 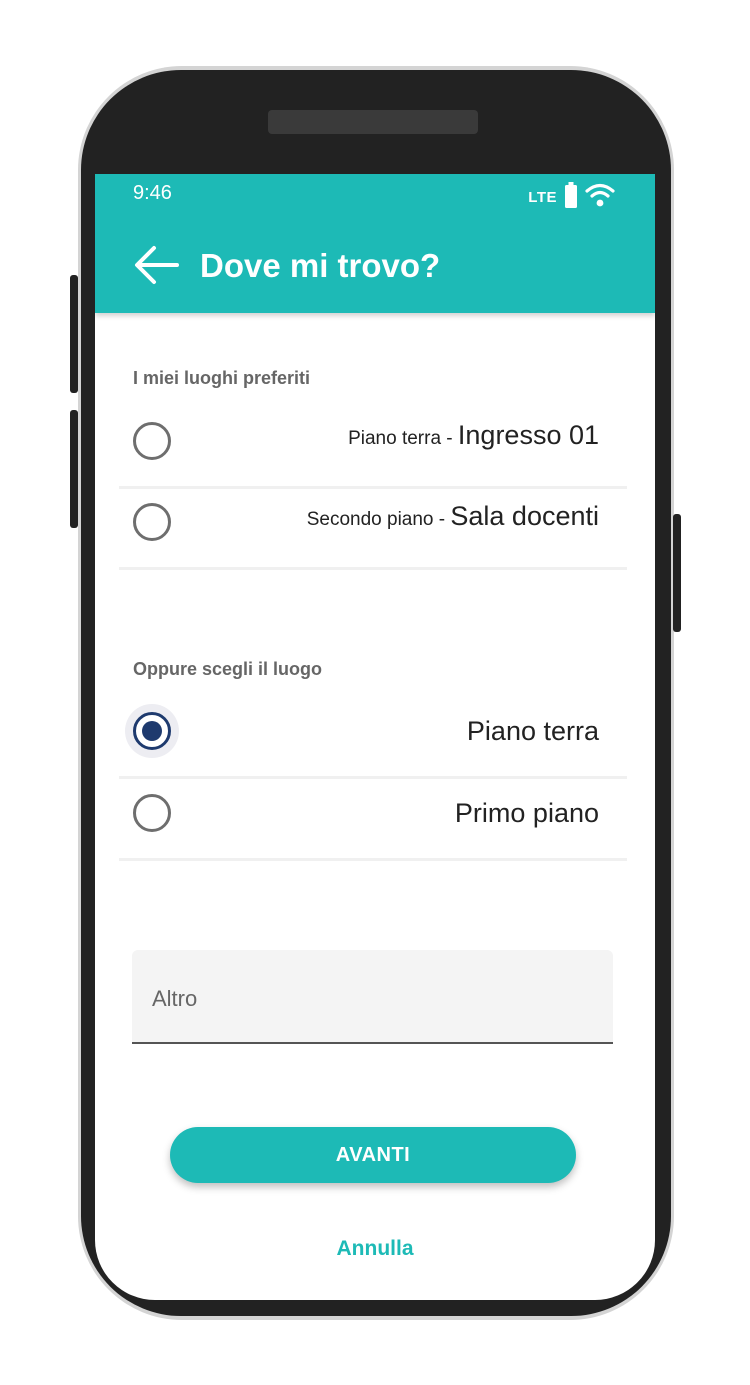 I want to click on page-title: Dove mi trovo?, so click(x=320, y=265).